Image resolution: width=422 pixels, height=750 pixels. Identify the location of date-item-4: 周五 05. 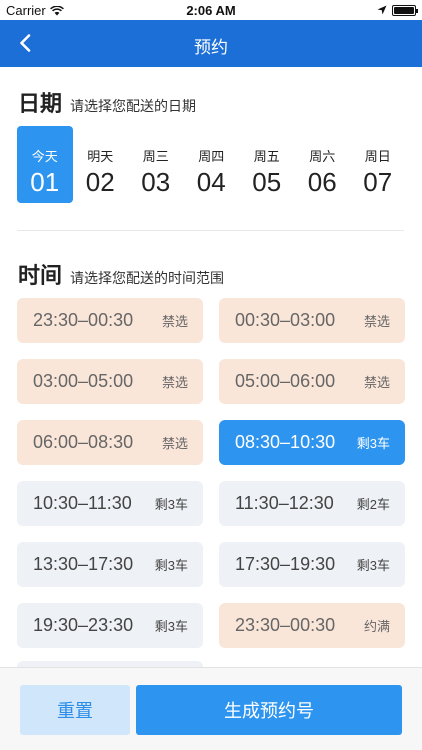
(267, 164).